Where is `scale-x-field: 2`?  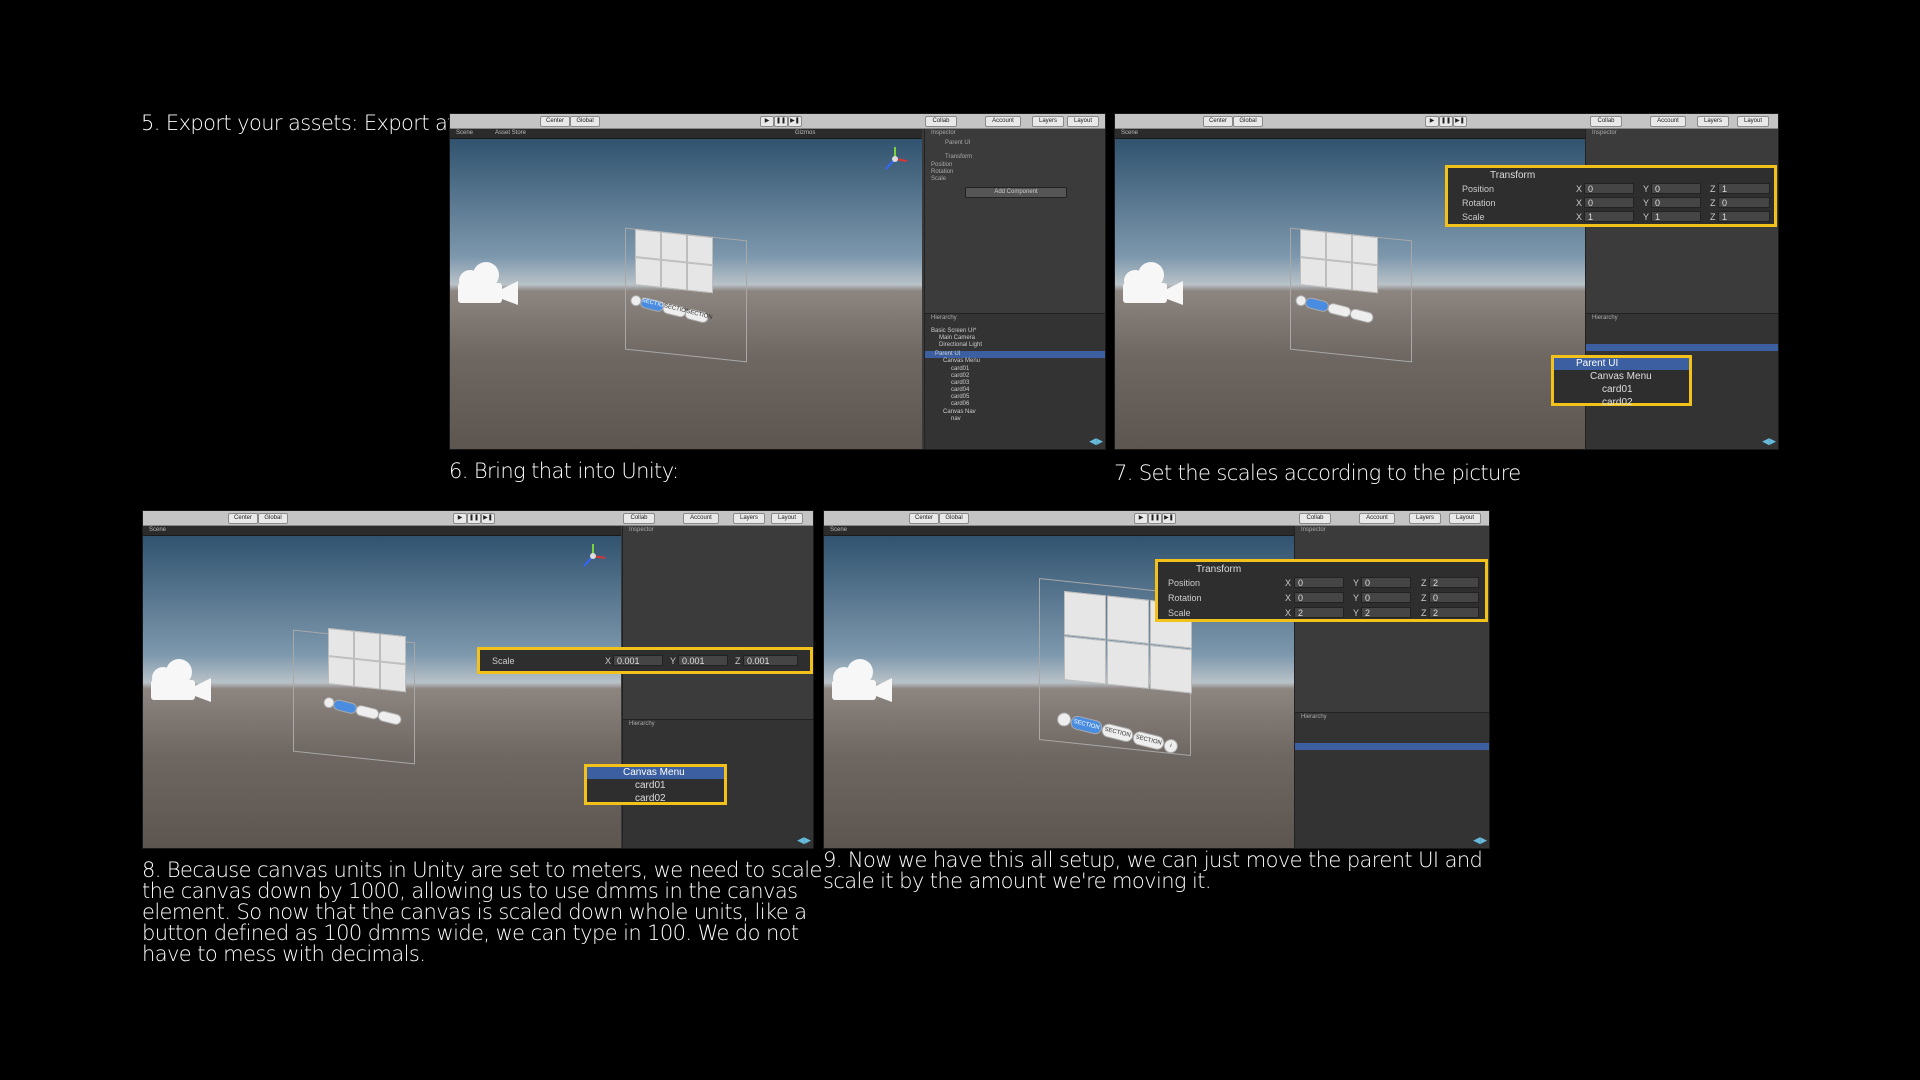 scale-x-field: 2 is located at coordinates (1319, 612).